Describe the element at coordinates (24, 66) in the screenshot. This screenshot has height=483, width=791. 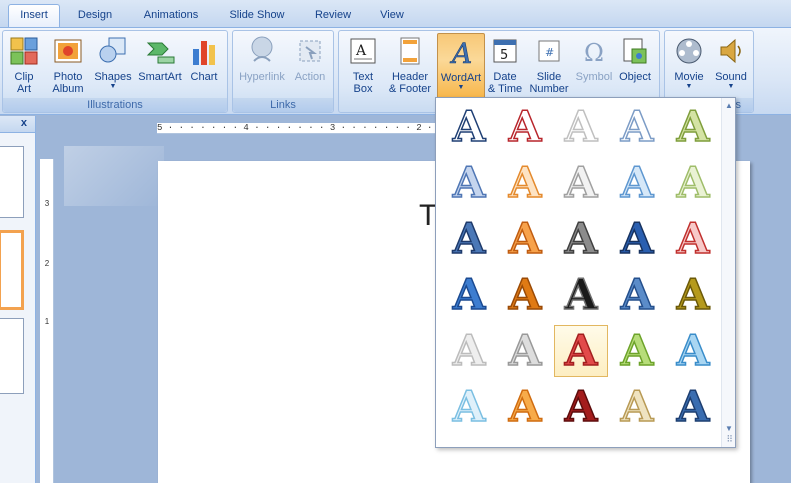
I see `clip-art-button: Clip Art` at that location.